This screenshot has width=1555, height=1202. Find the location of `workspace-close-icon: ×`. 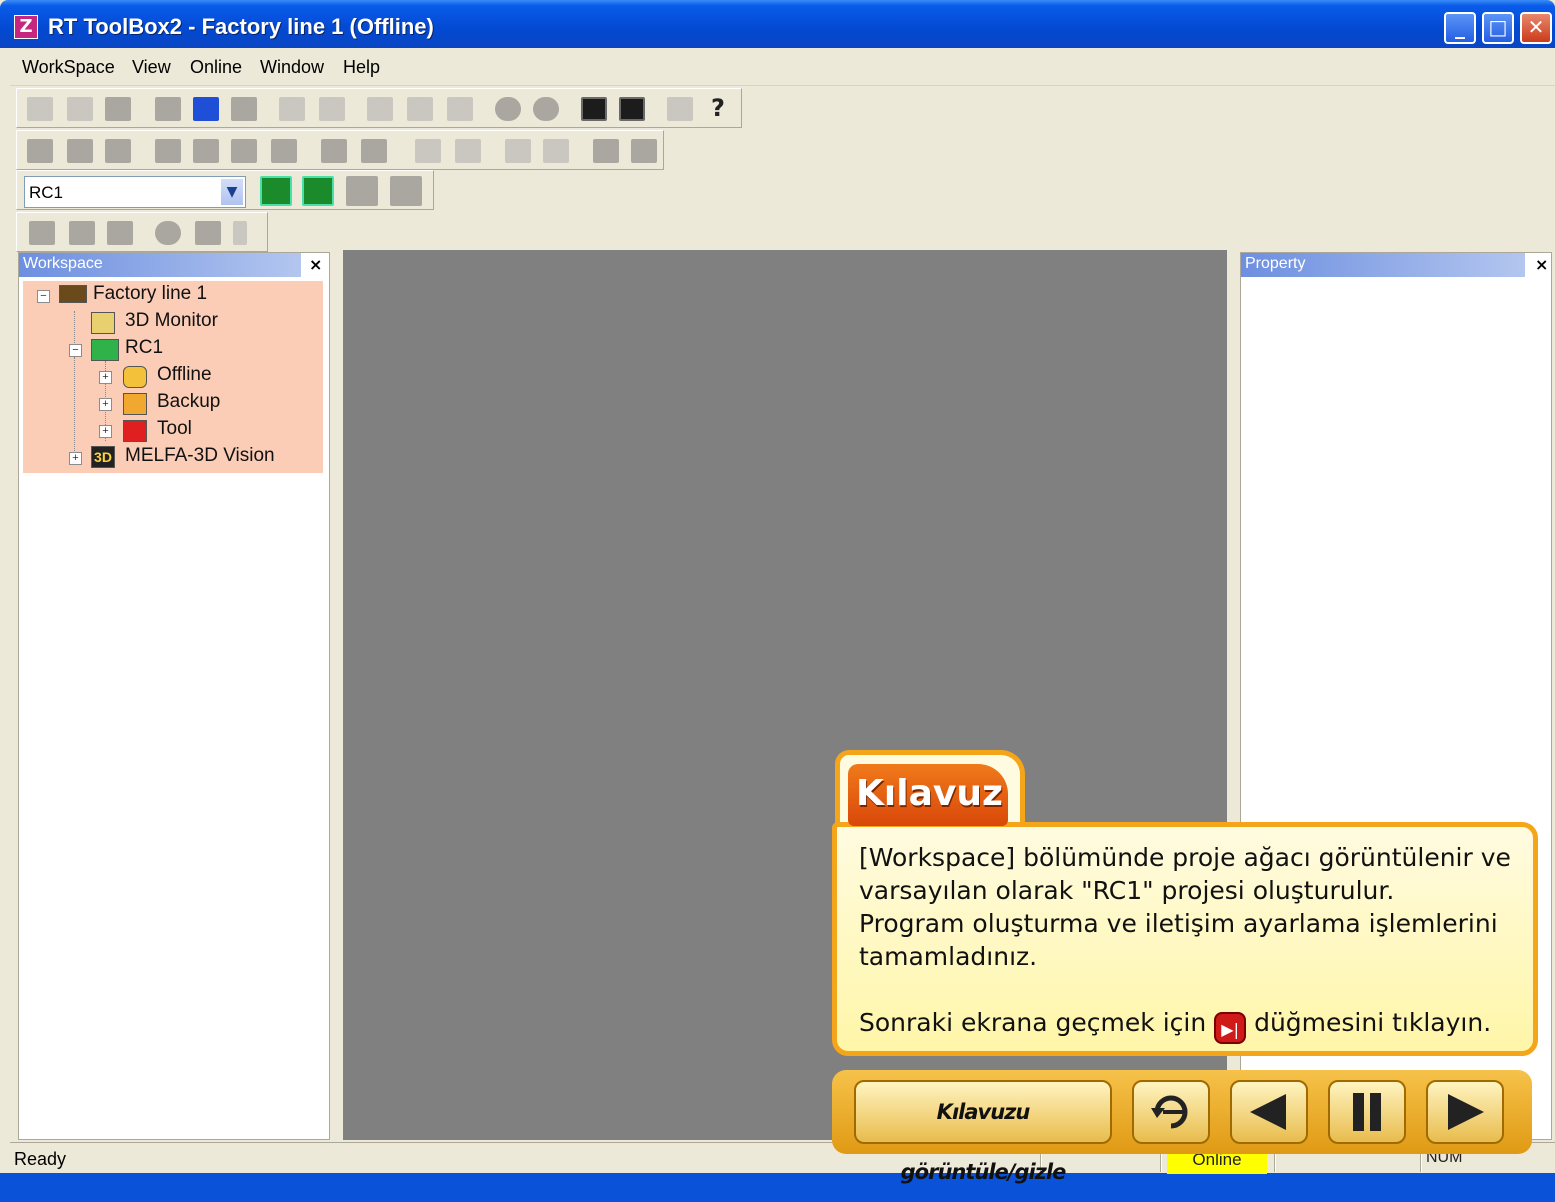

workspace-close-icon: × is located at coordinates (315, 264).